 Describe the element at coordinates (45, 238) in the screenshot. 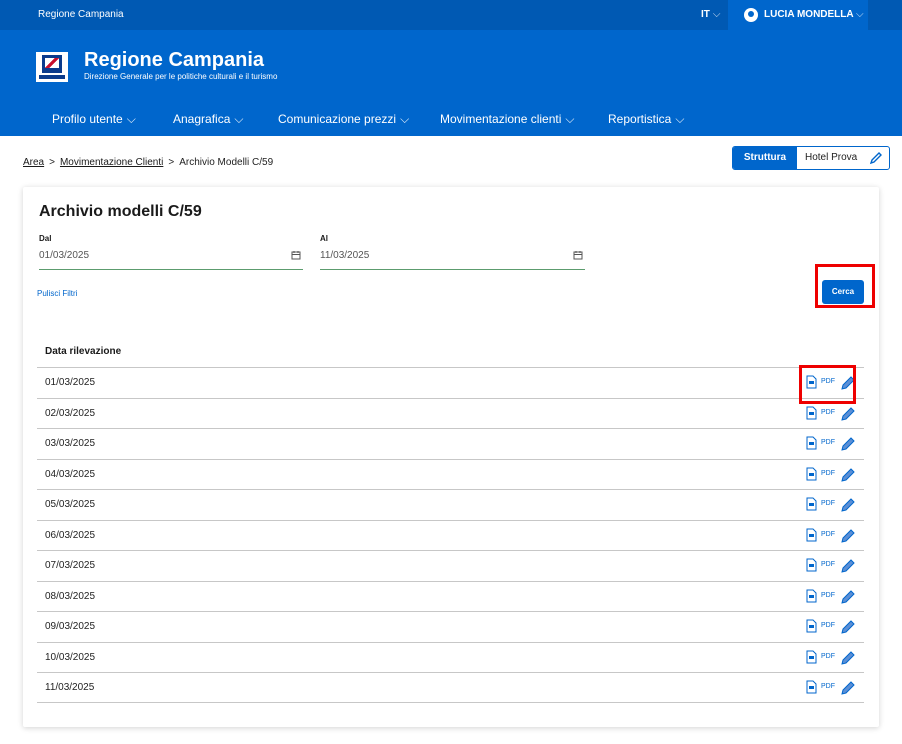

I see `dal-label: Dal` at that location.